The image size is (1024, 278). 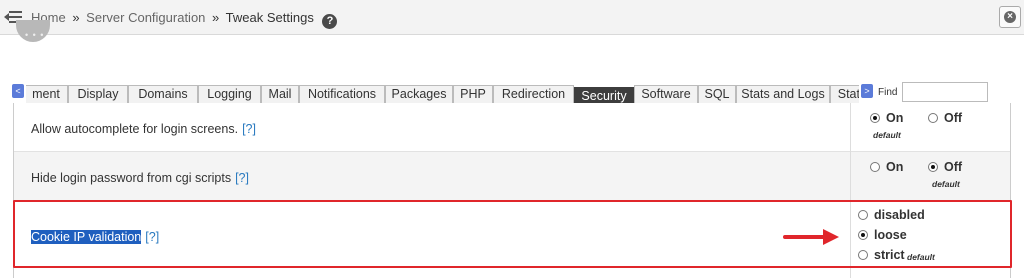 I want to click on find-label: Find, so click(x=888, y=92).